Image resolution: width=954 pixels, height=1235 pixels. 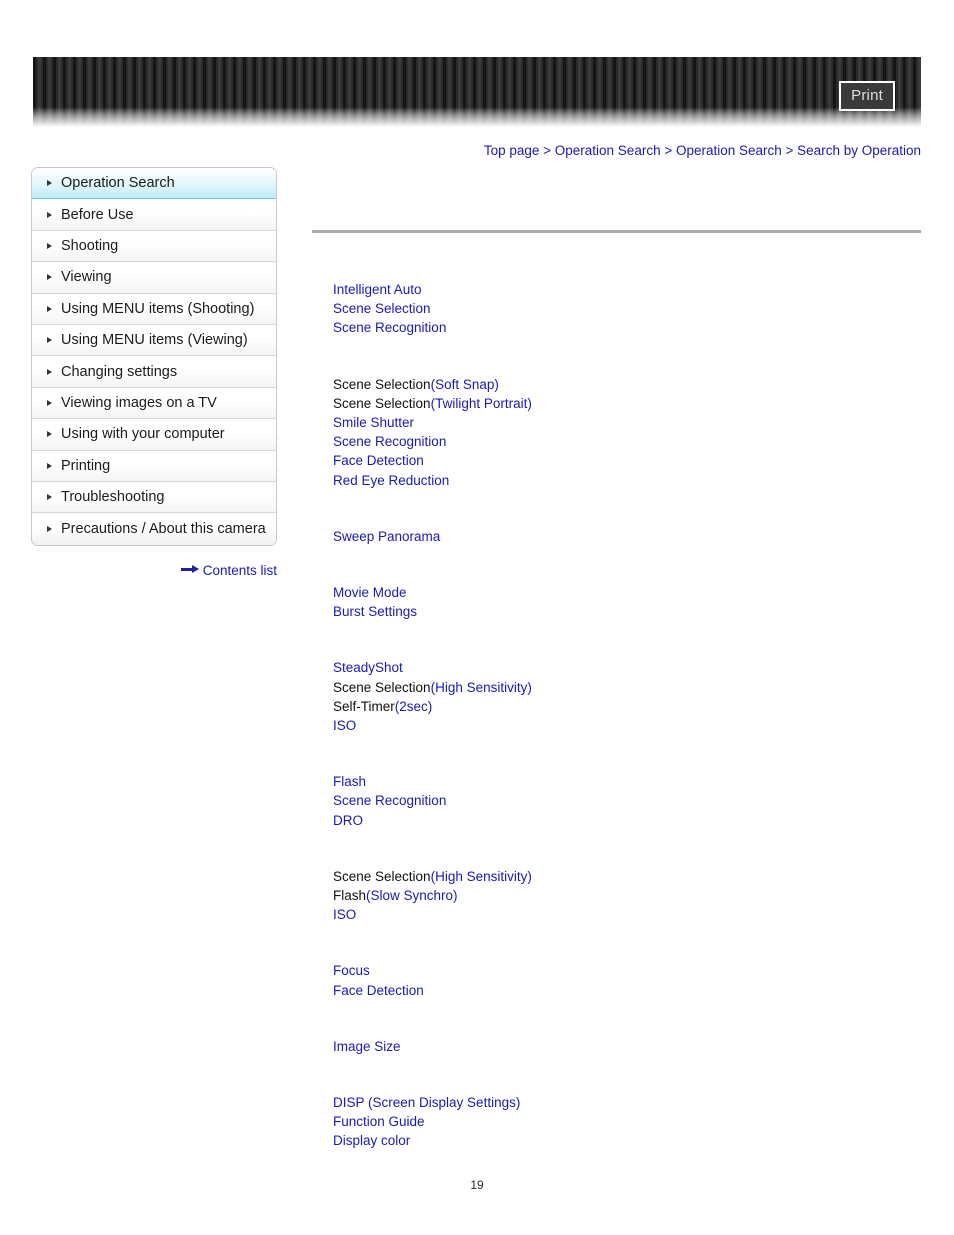 What do you see at coordinates (350, 896) in the screenshot?
I see `operation-link-lead: Flash` at bounding box center [350, 896].